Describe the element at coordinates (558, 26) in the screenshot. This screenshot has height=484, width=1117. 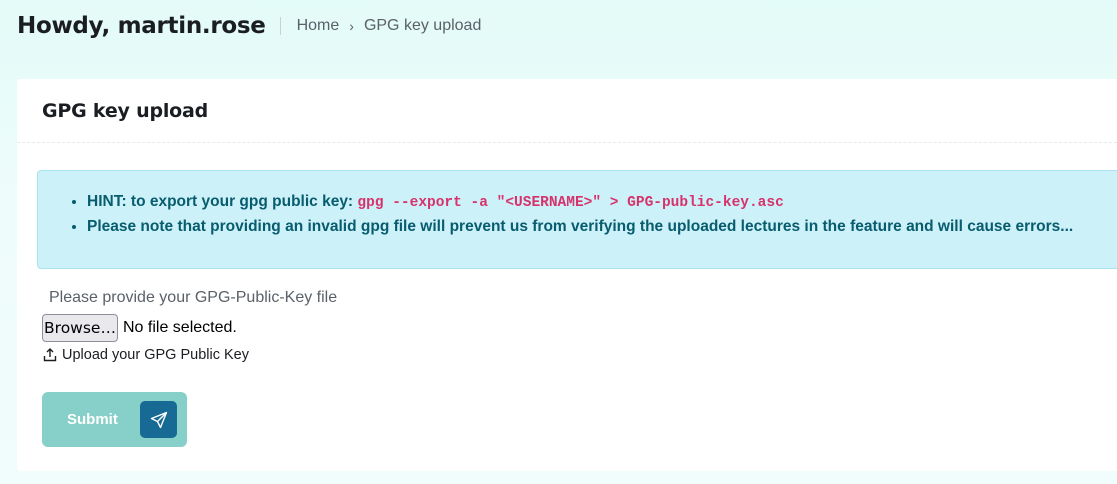
I see `top-bar: Howdy, martin.rose Home › GPG key upload` at that location.